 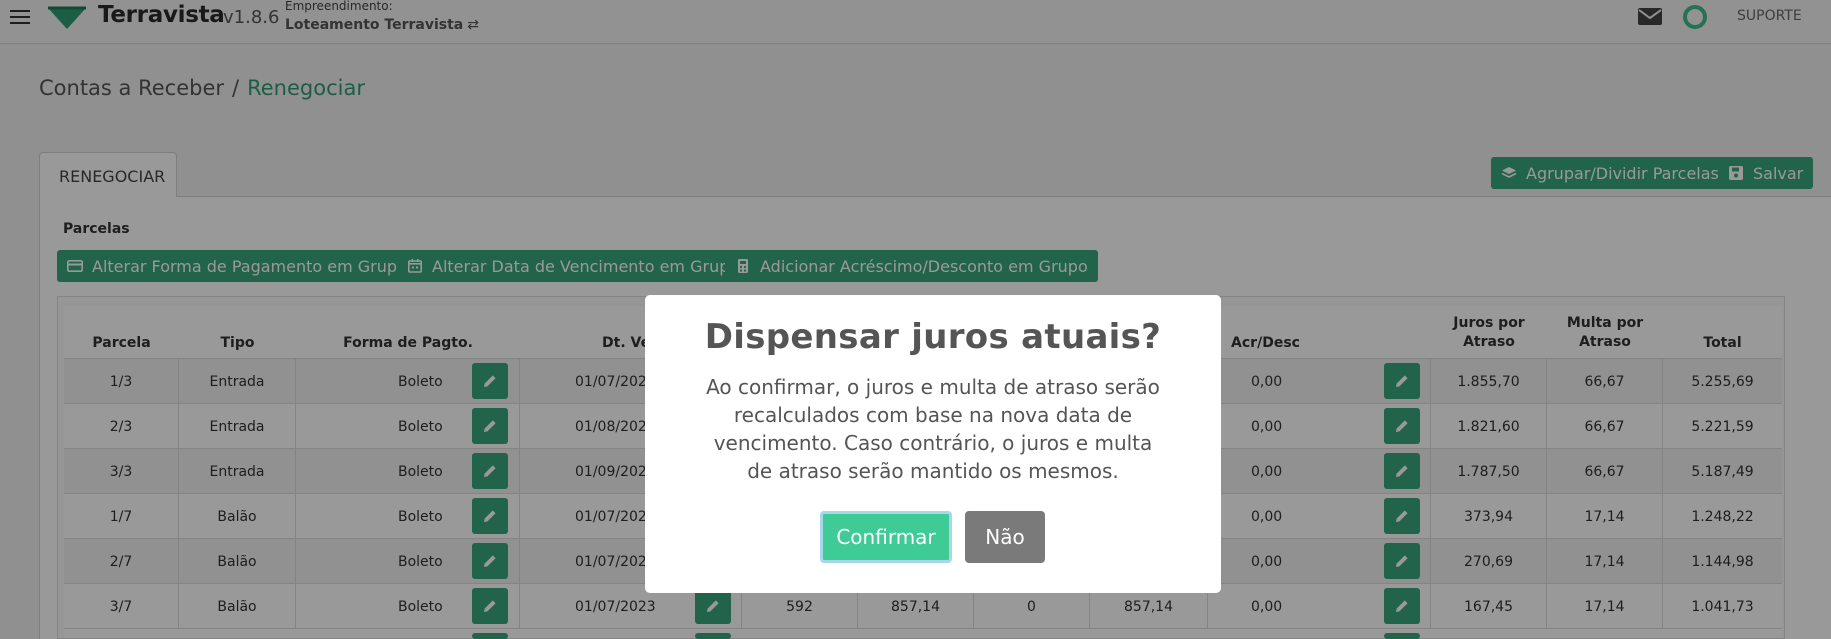 What do you see at coordinates (933, 337) in the screenshot?
I see `dialog-title: Dispensar juros atuais?` at bounding box center [933, 337].